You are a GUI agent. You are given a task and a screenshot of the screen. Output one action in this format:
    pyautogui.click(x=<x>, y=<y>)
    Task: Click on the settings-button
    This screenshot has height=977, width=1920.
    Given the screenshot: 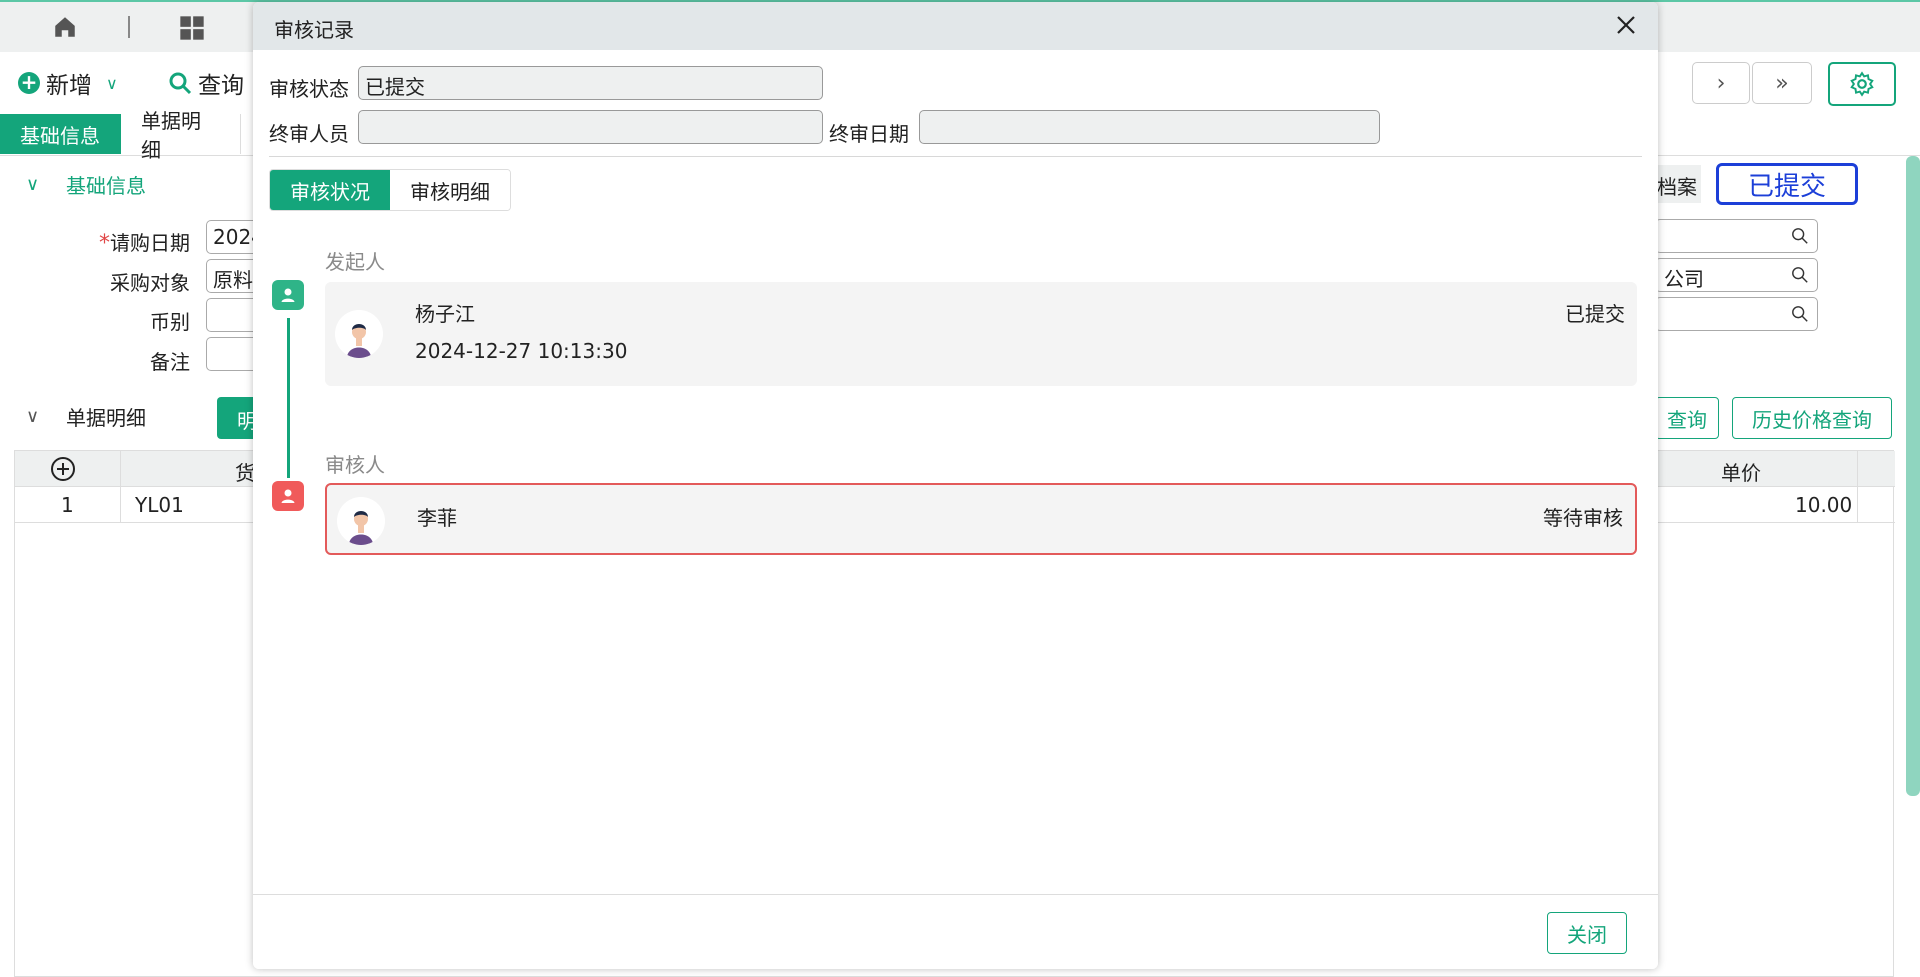 What is the action you would take?
    pyautogui.click(x=1862, y=84)
    